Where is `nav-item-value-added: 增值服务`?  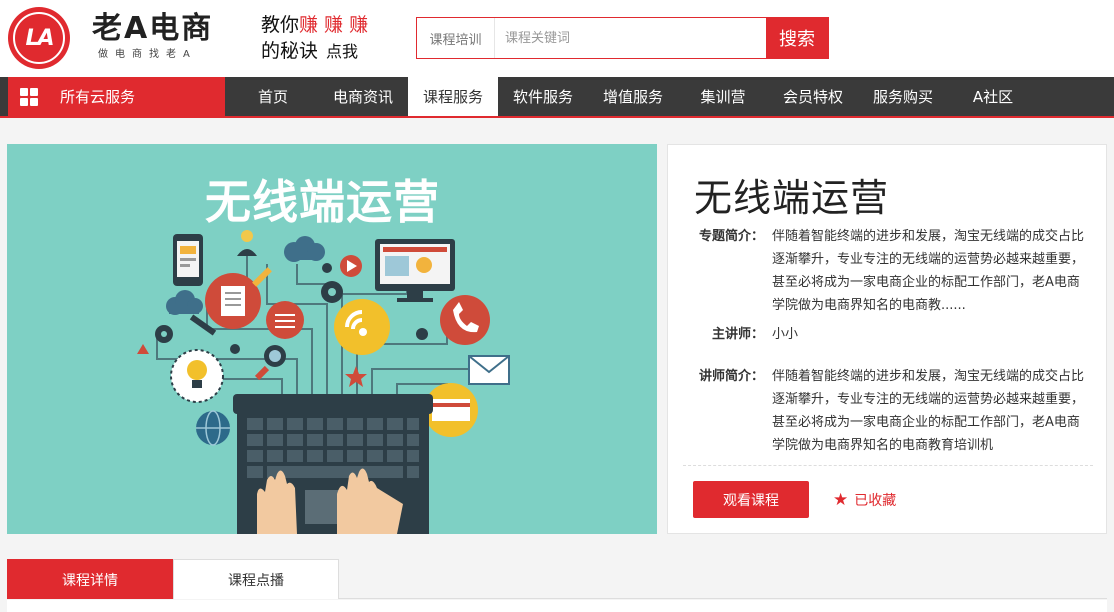
nav-item-value-added: 增值服务 is located at coordinates (633, 96).